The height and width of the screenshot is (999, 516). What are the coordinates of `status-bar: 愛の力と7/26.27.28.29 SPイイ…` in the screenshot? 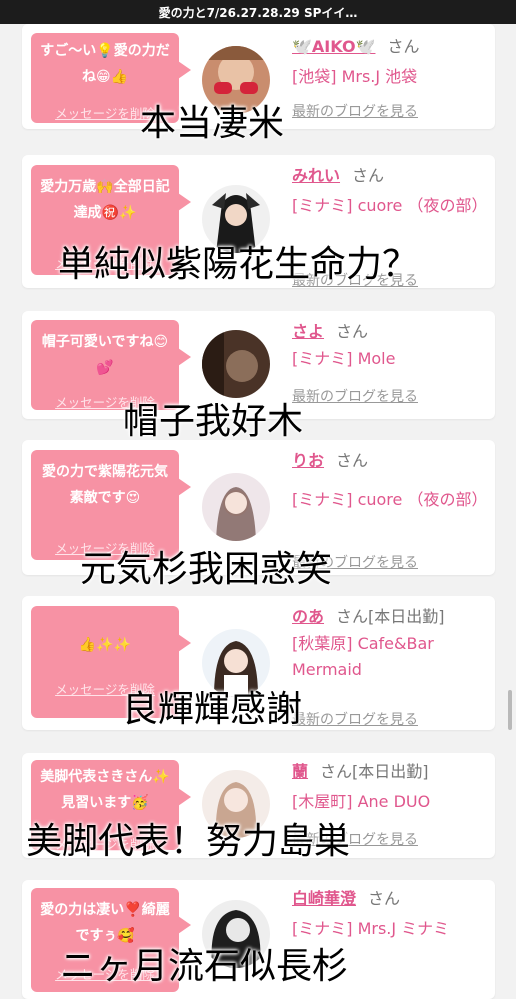 It's located at (258, 12).